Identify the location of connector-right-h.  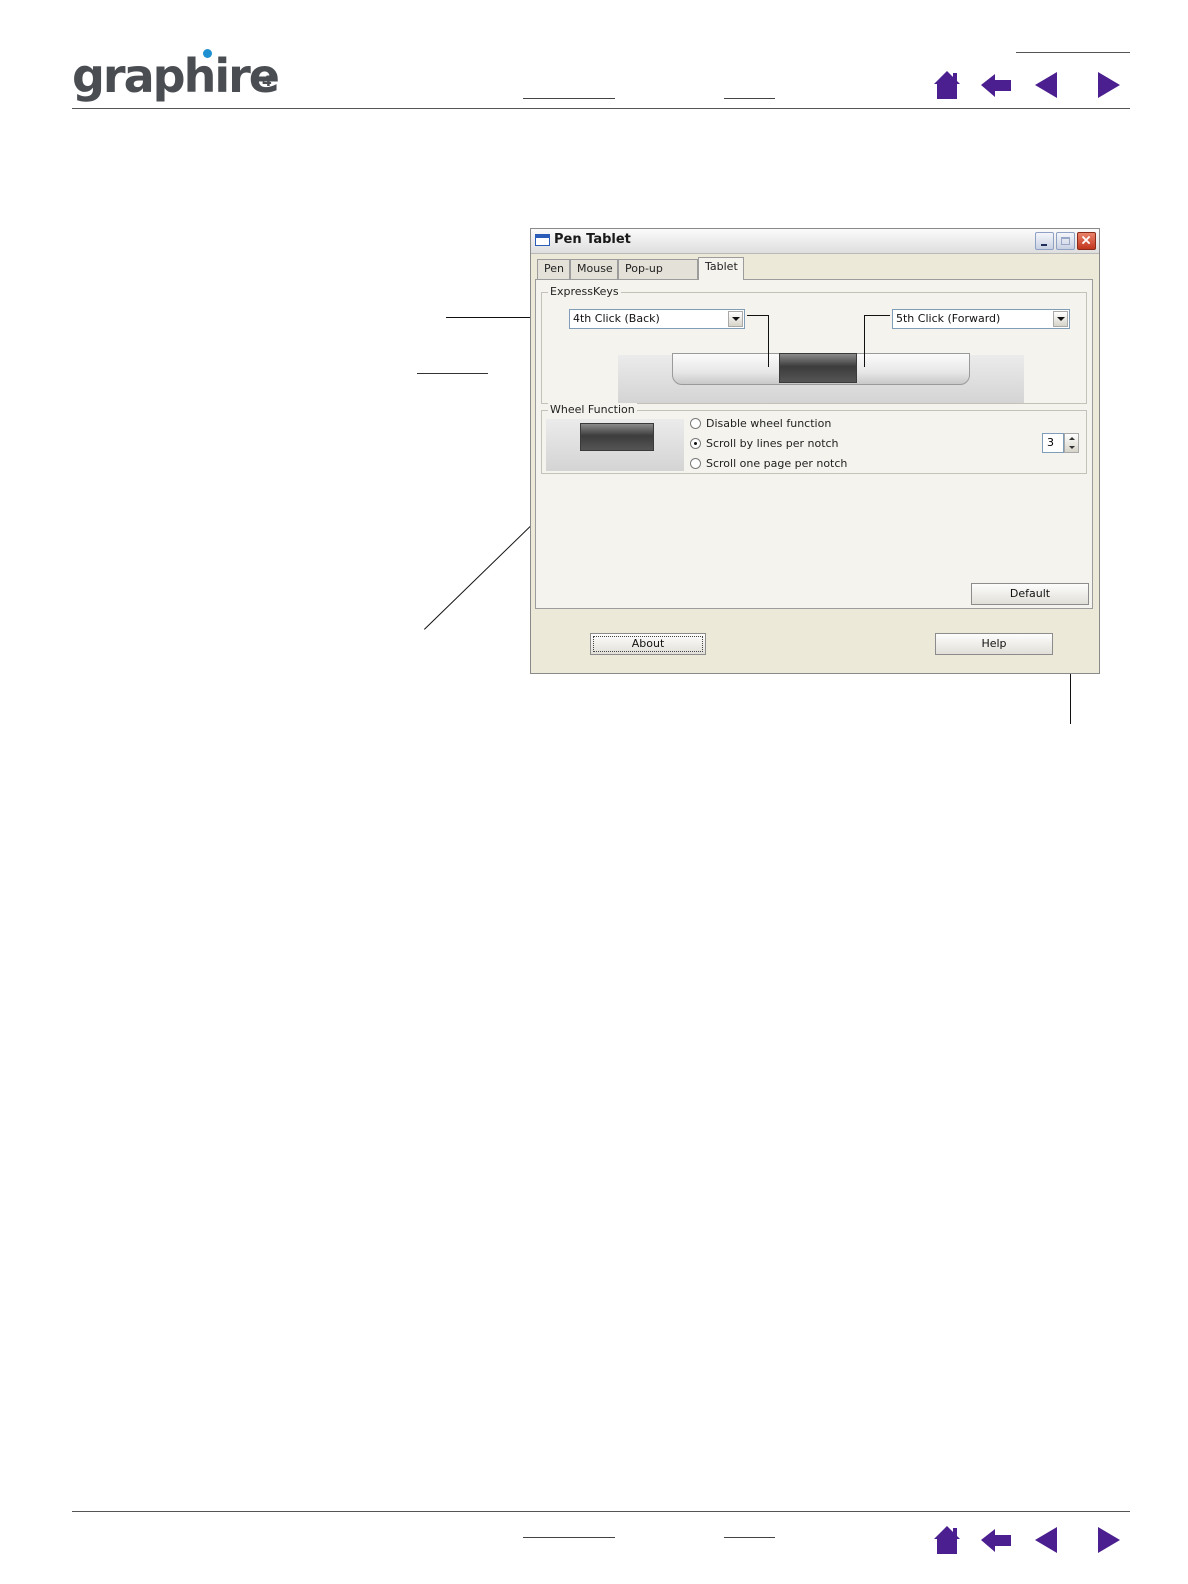
(877, 315).